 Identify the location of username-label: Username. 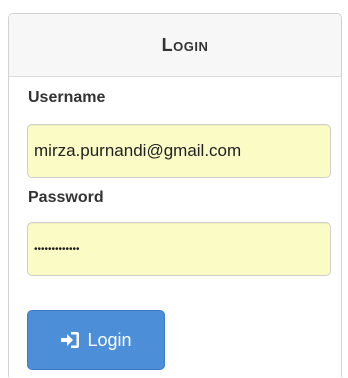
(67, 97).